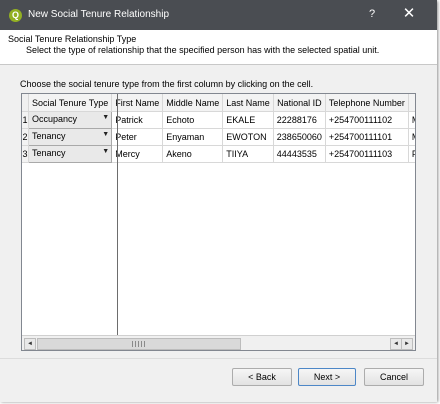 This screenshot has height=404, width=440. What do you see at coordinates (367, 120) in the screenshot?
I see `table-cell: +254700111102` at bounding box center [367, 120].